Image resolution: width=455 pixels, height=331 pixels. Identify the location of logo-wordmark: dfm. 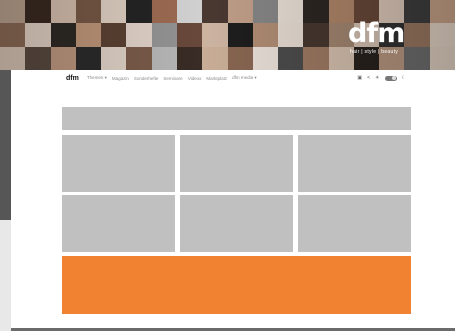
(376, 33).